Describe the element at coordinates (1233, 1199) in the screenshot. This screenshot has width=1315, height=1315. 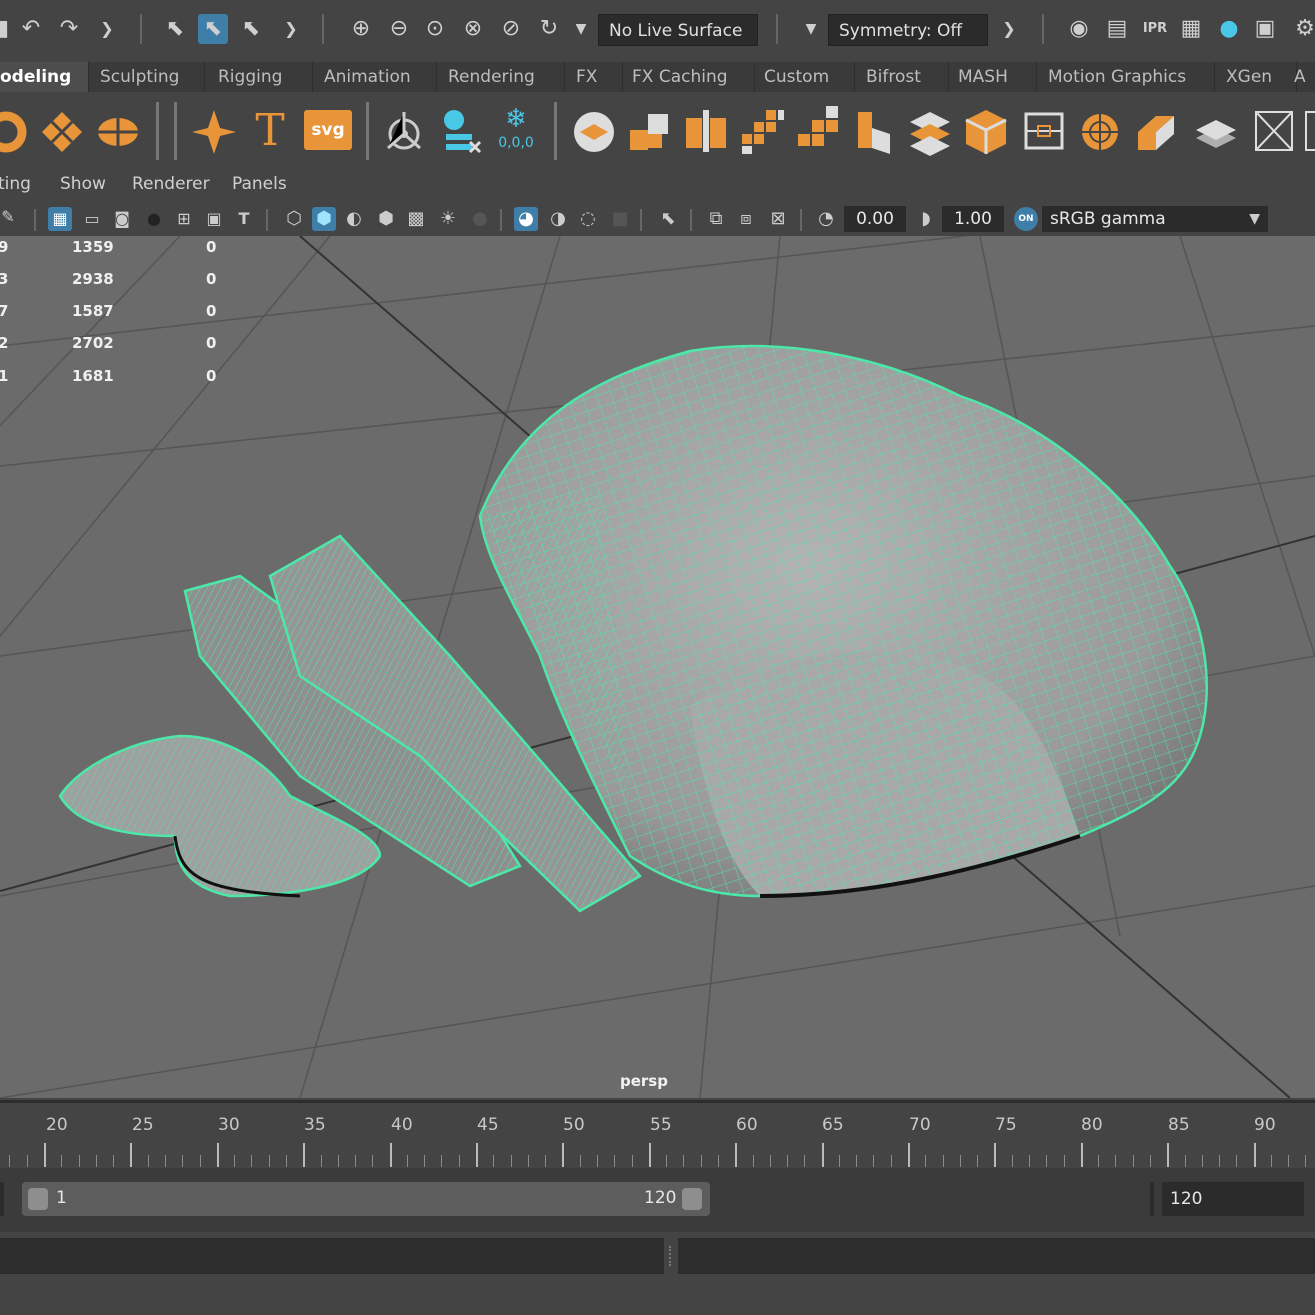
I see `end-time-field: 120` at that location.